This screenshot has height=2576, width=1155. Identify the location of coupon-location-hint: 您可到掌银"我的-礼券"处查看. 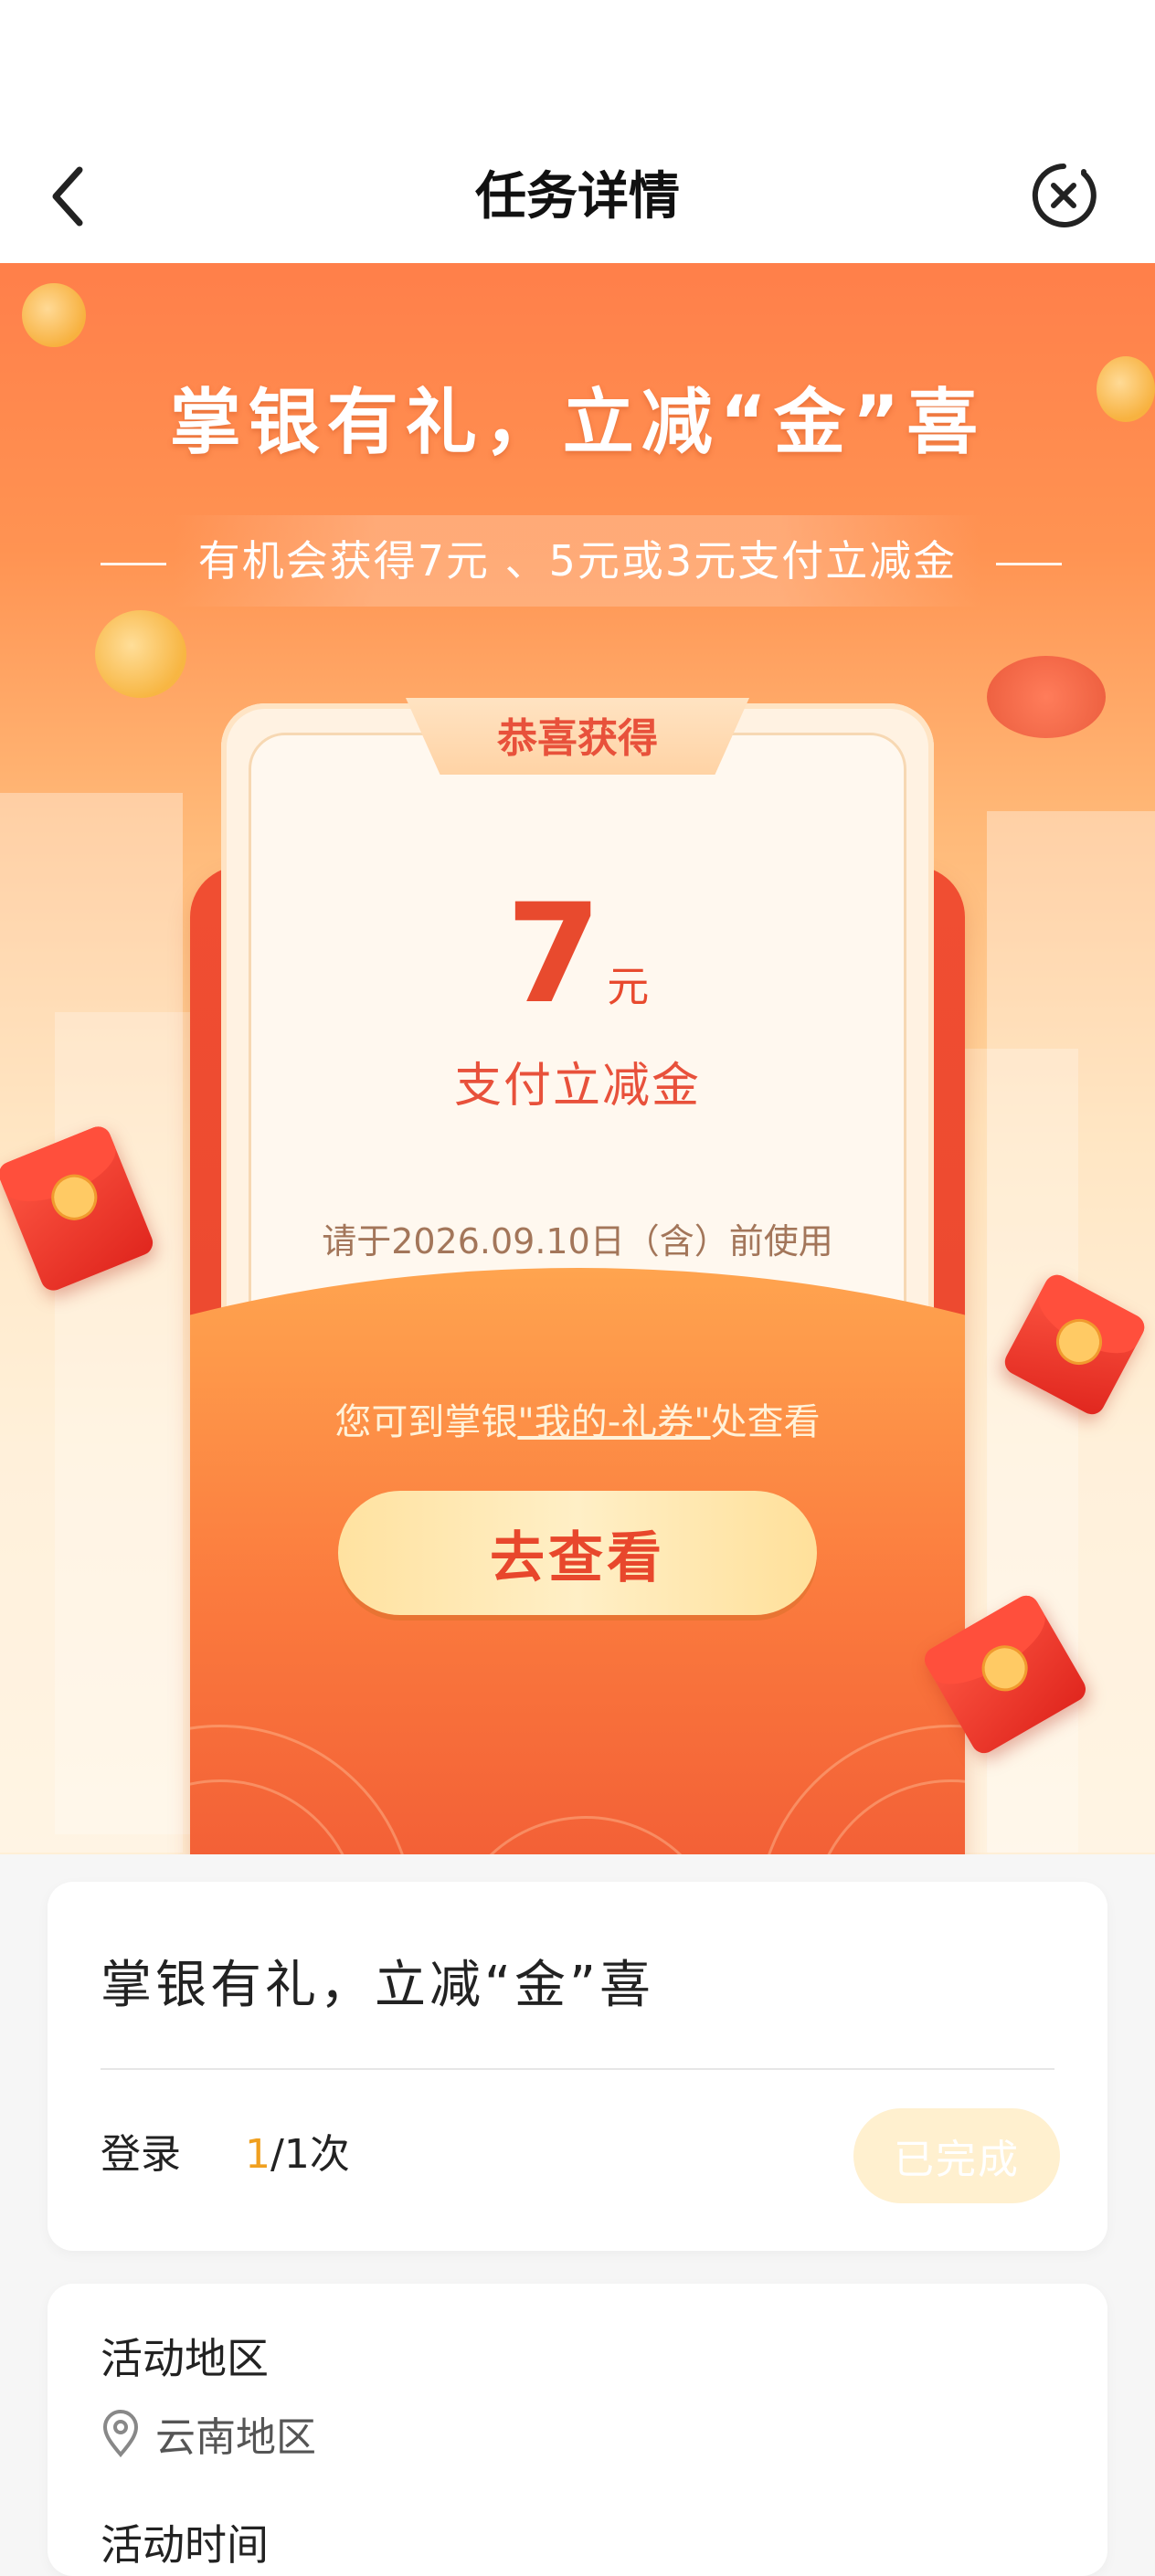
(577, 1418).